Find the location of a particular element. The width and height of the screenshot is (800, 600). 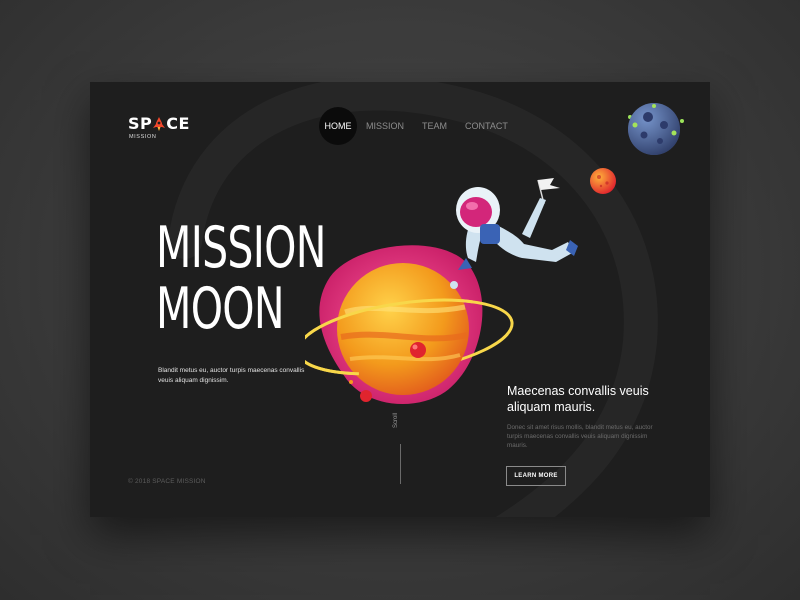

hero-title-line2: MOON is located at coordinates (220, 309).